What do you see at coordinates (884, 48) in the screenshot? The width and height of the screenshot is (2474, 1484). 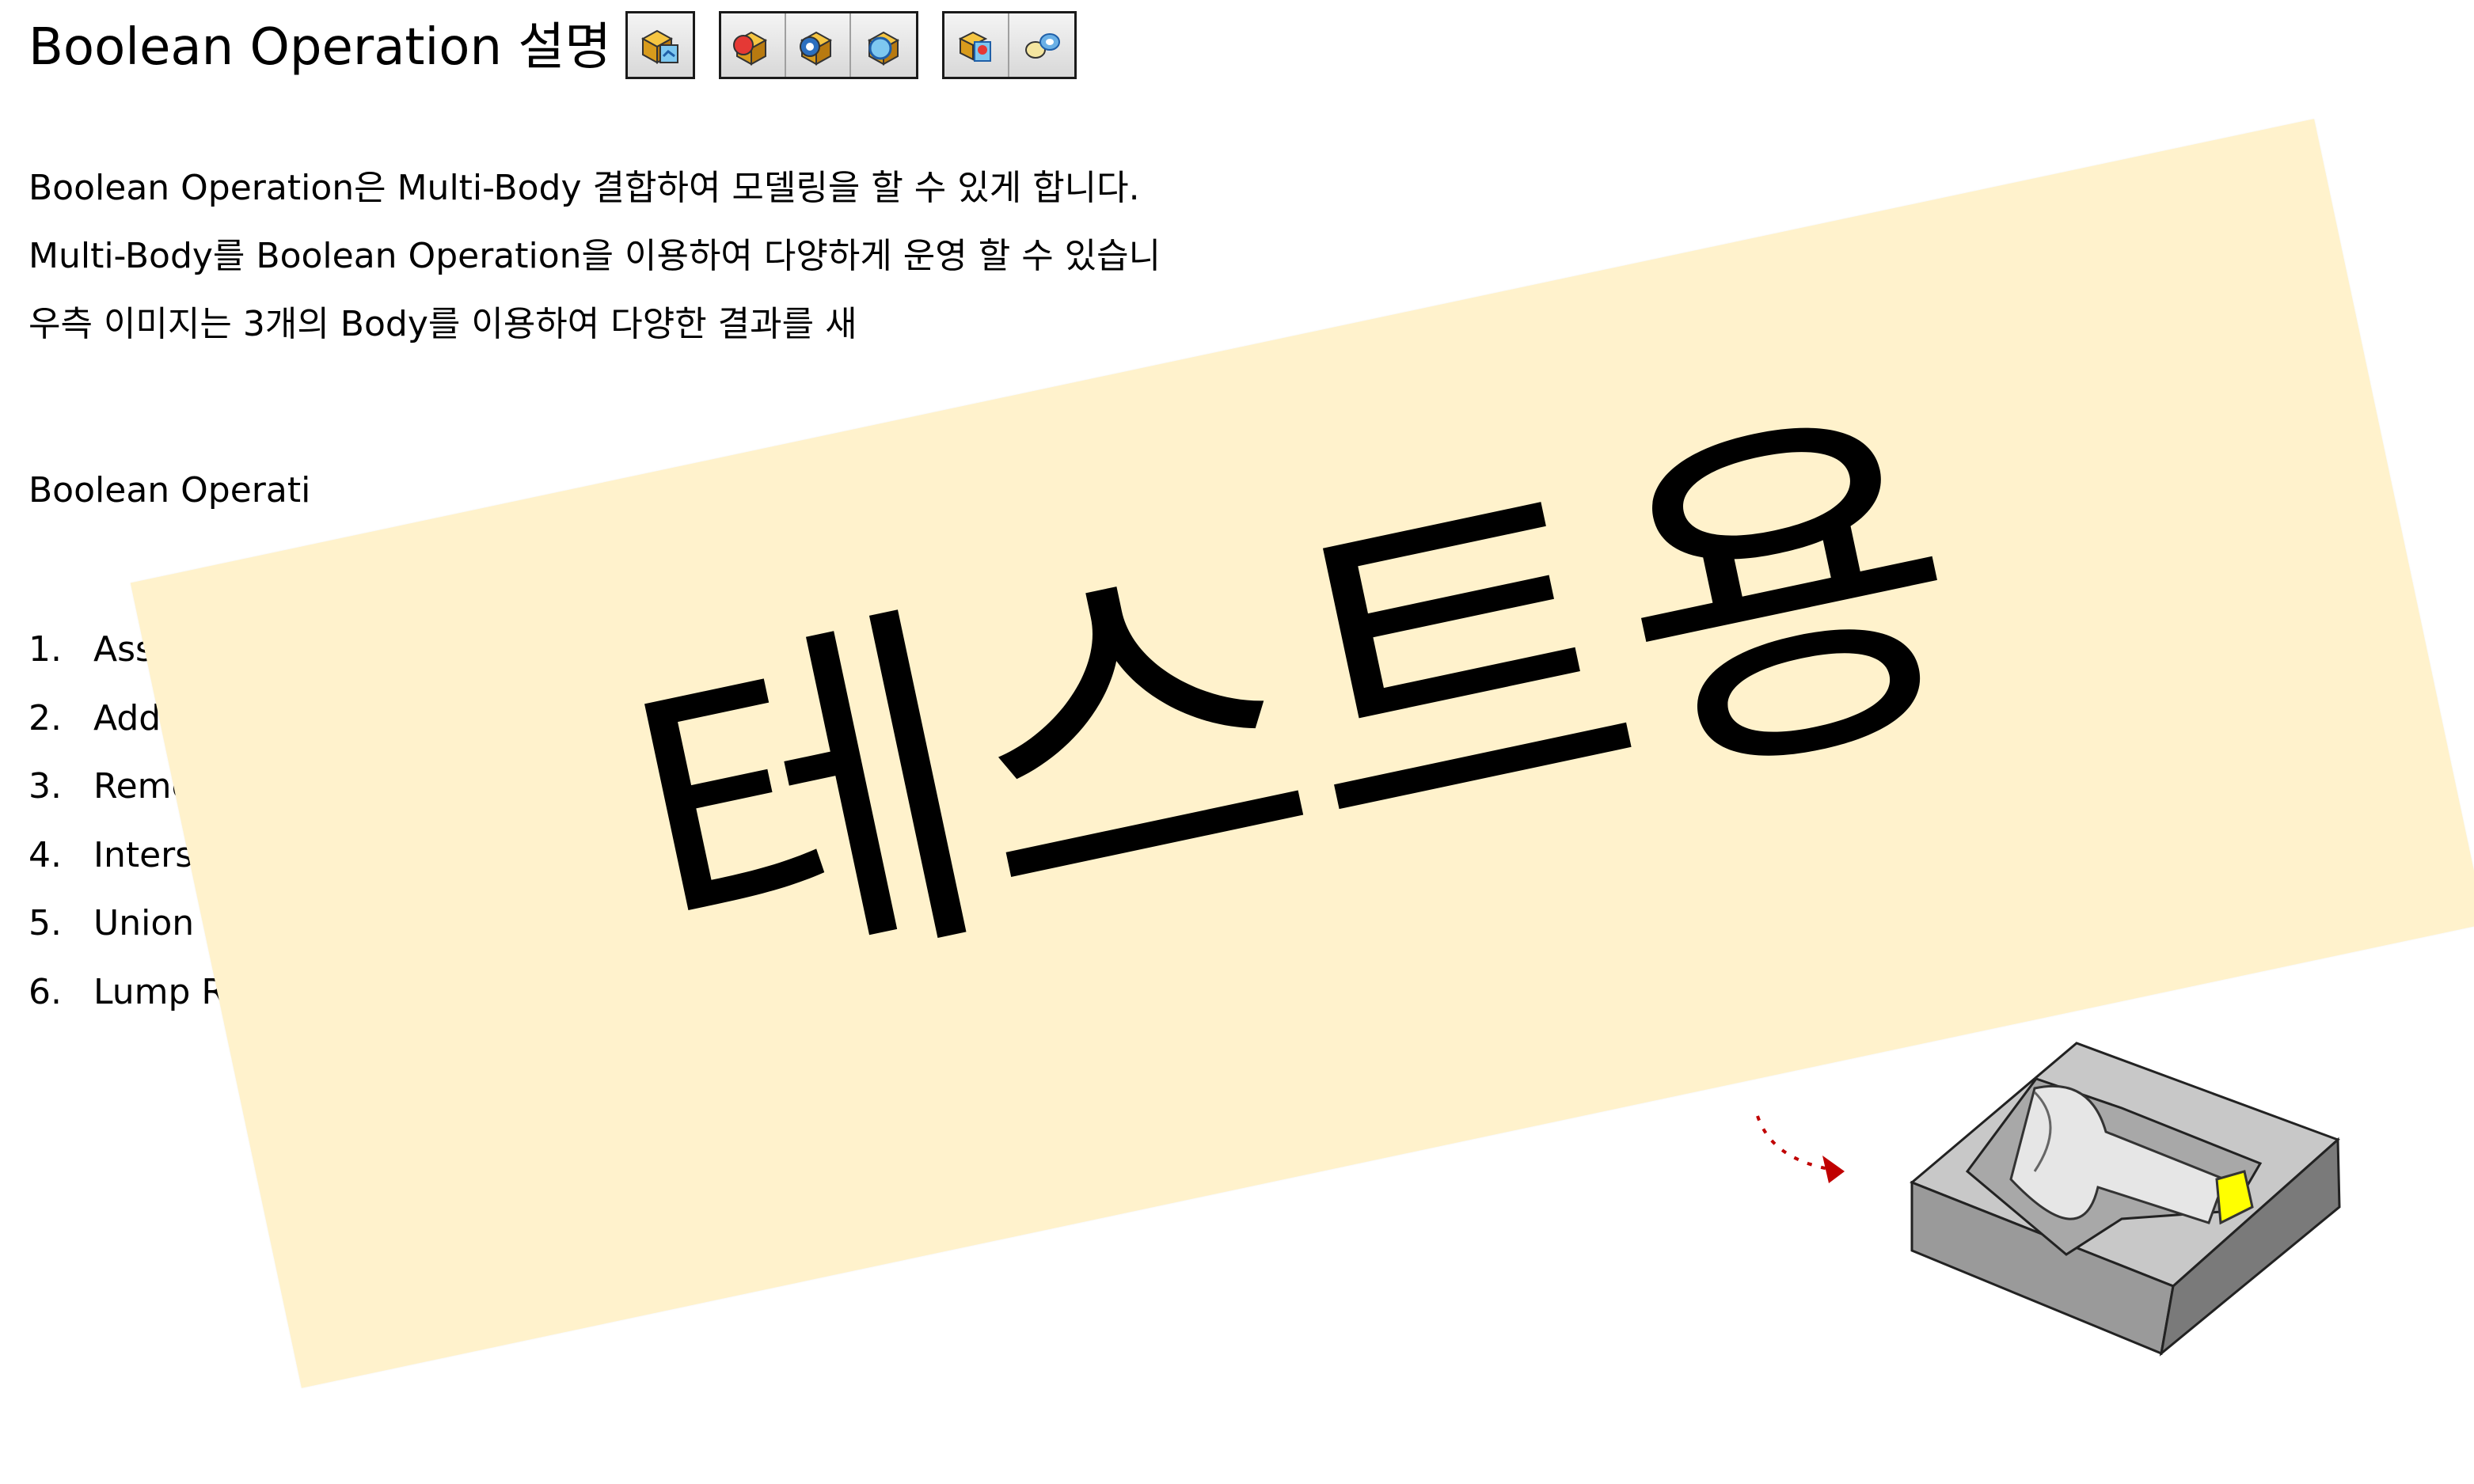 I see `intersect-icon` at bounding box center [884, 48].